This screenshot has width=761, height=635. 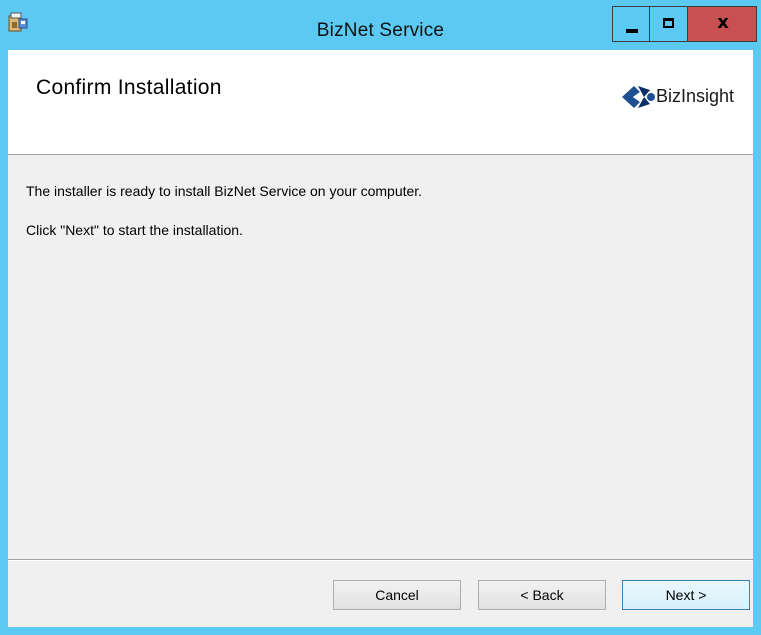 What do you see at coordinates (380, 560) in the screenshot?
I see `footer-divider` at bounding box center [380, 560].